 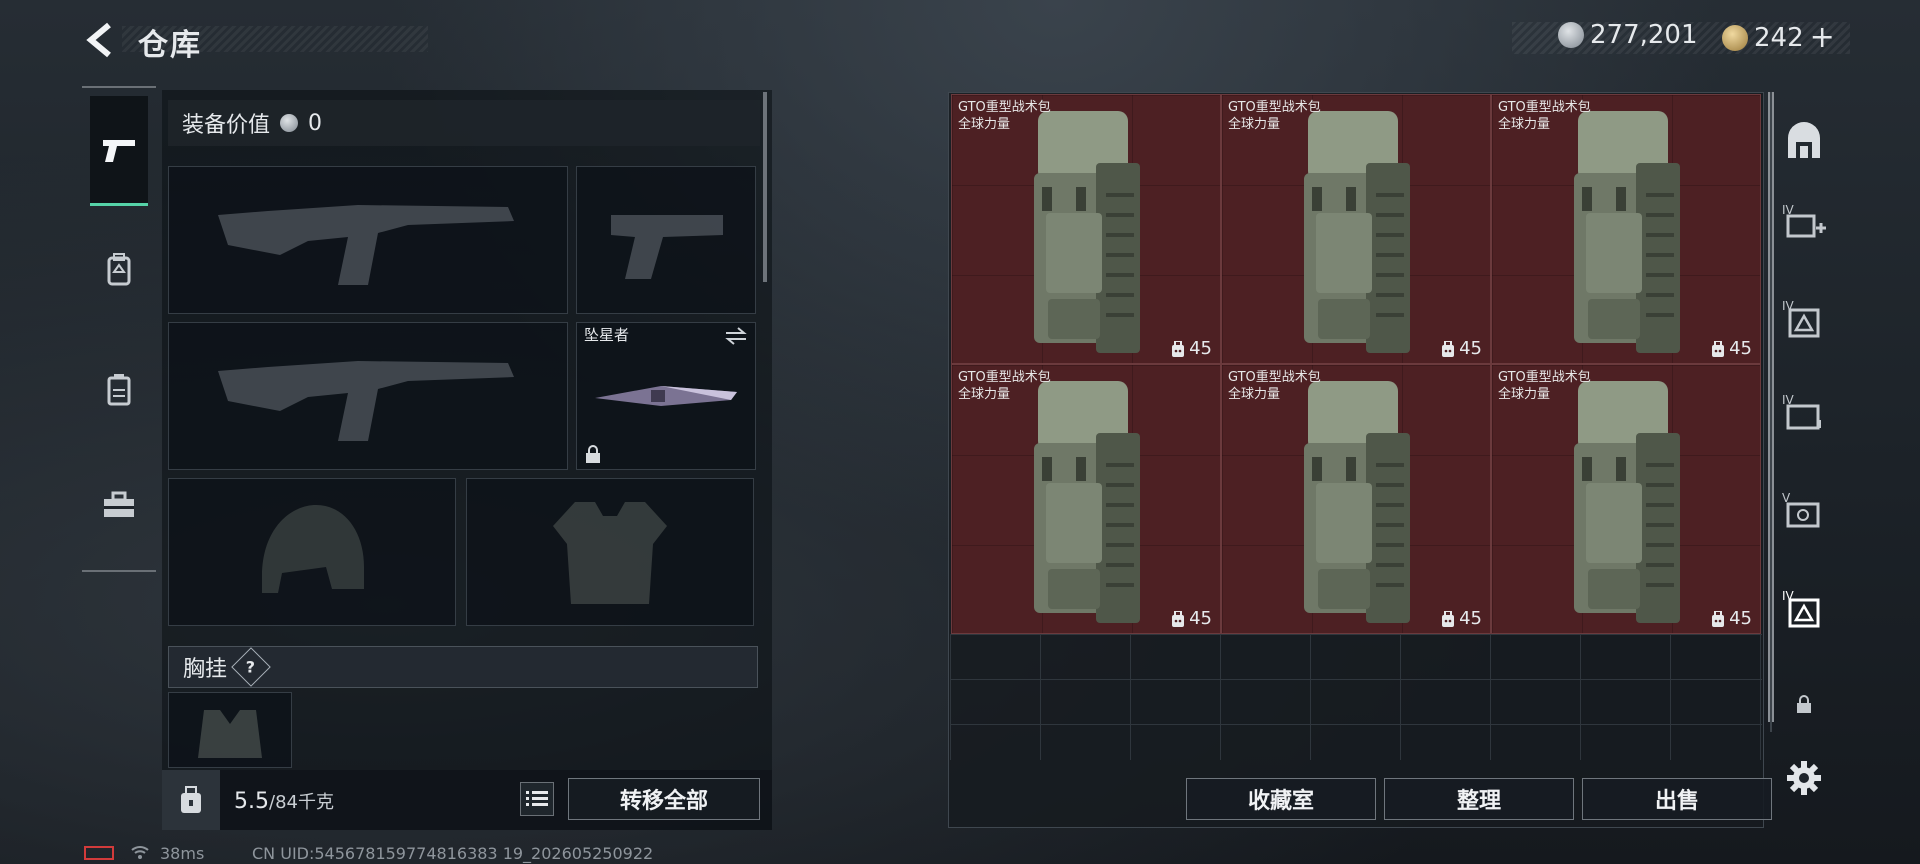 What do you see at coordinates (251, 801) in the screenshot?
I see `weight-current: 5.5` at bounding box center [251, 801].